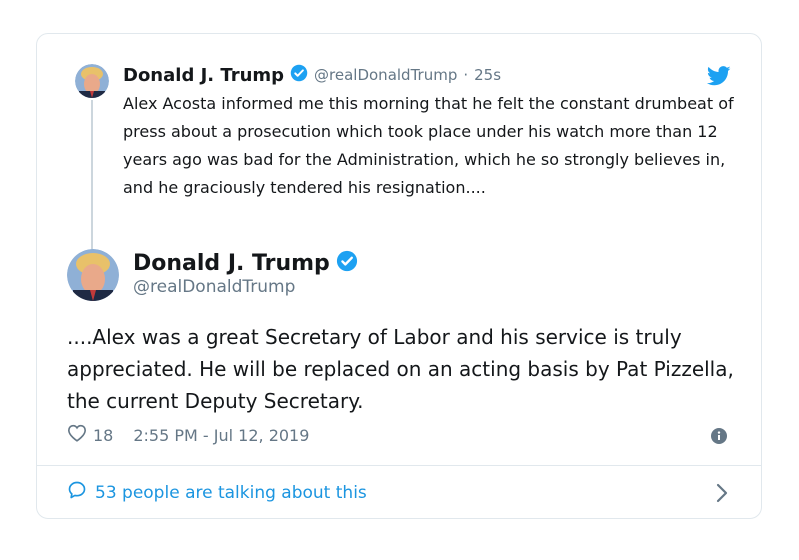 This screenshot has height=560, width=799. I want to click on tweet-timestamp: 2:55 PM - Jul 12, 2019, so click(221, 435).